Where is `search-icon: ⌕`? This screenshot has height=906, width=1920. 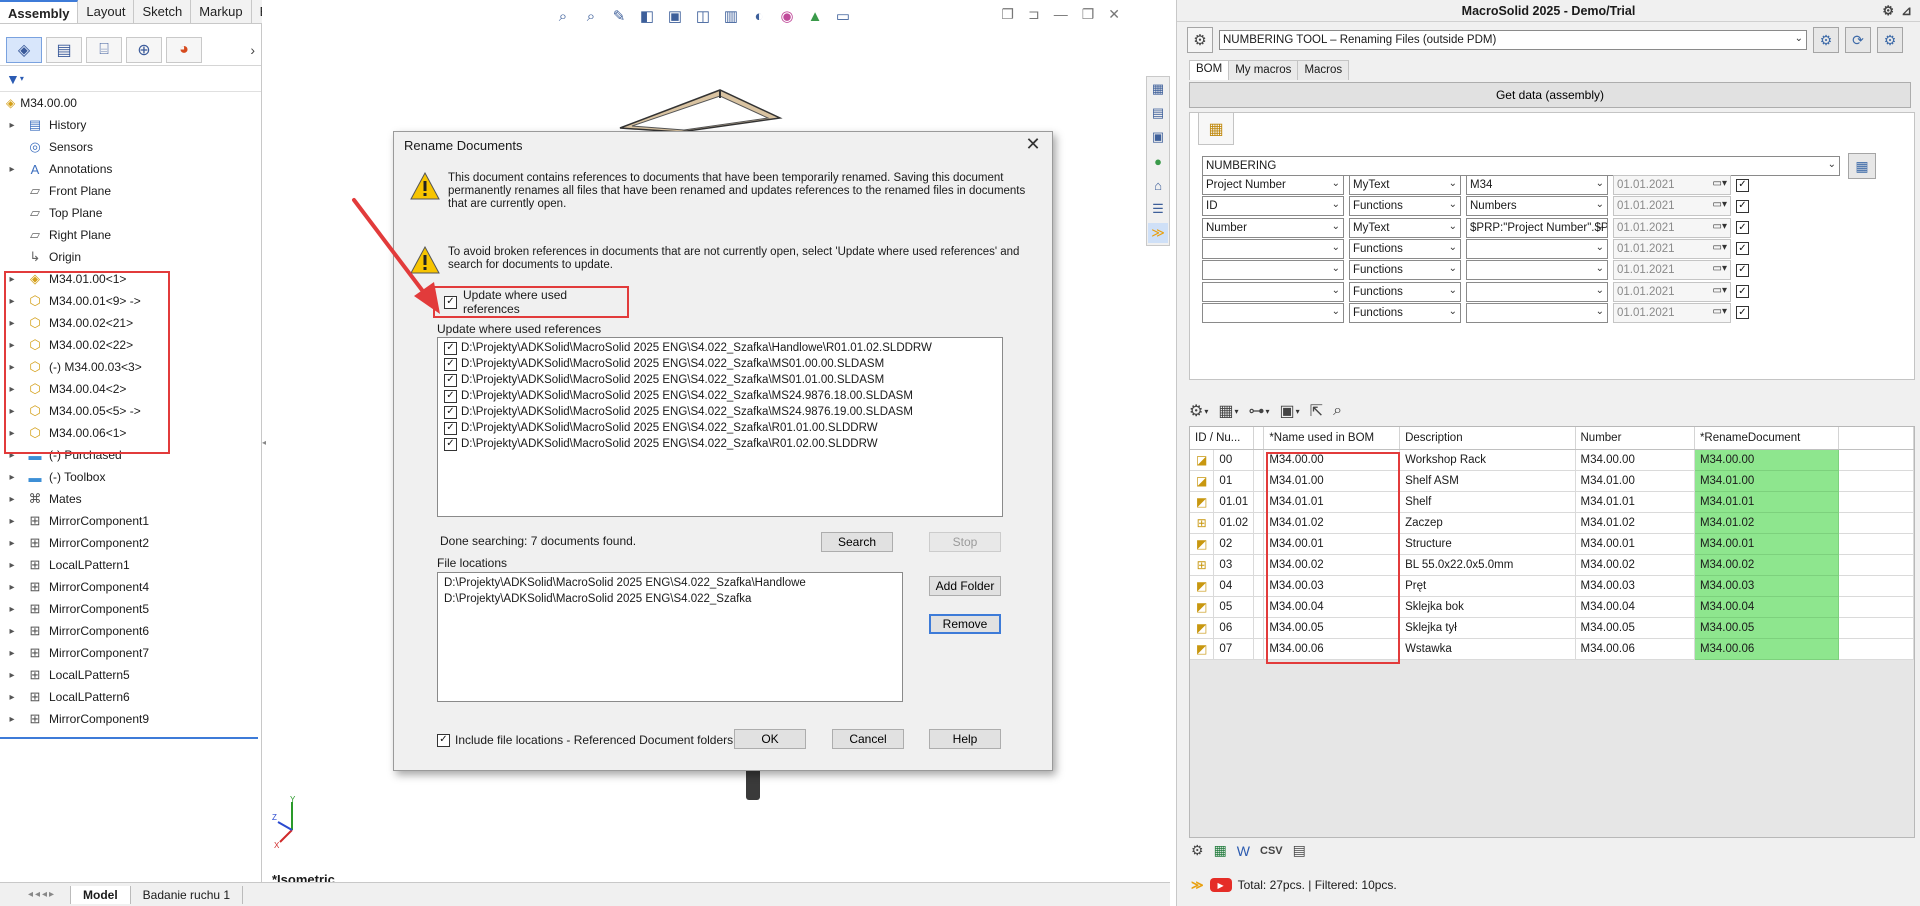
search-icon: ⌕ is located at coordinates (1337, 411).